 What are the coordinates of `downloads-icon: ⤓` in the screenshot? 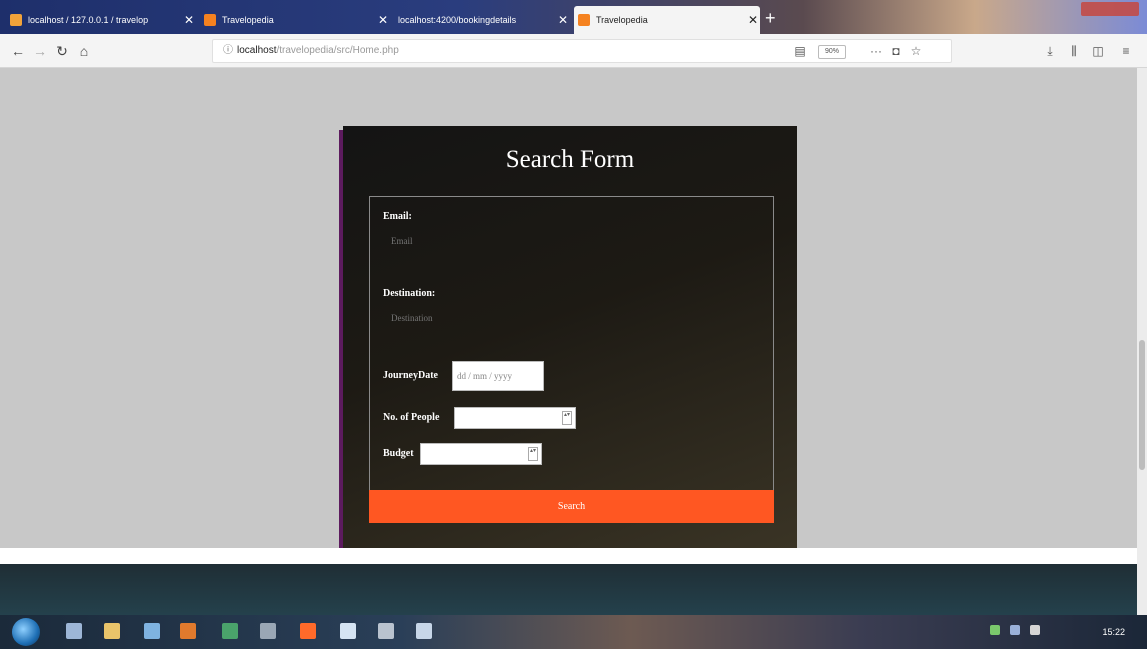 It's located at (1050, 51).